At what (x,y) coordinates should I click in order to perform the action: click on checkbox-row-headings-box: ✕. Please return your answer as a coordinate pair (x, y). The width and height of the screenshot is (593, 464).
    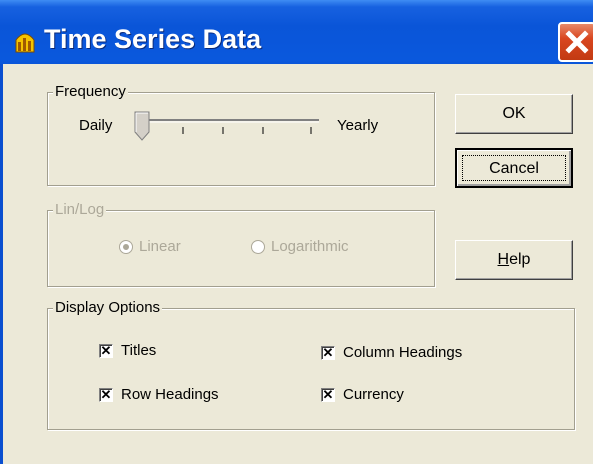
    Looking at the image, I should click on (106, 394).